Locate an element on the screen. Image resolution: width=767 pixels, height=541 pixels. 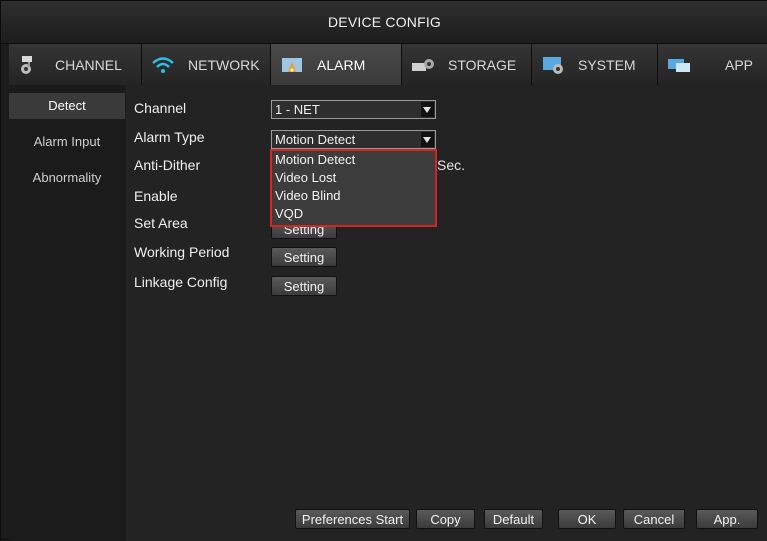
tab-label: ALARM is located at coordinates (341, 64).